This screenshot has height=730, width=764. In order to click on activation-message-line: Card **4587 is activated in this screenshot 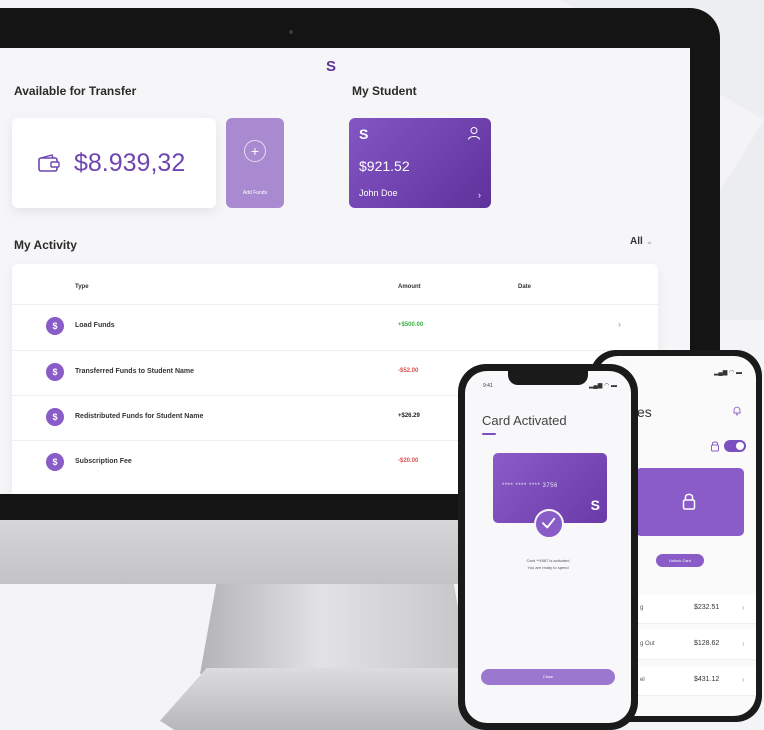, I will do `click(548, 560)`.